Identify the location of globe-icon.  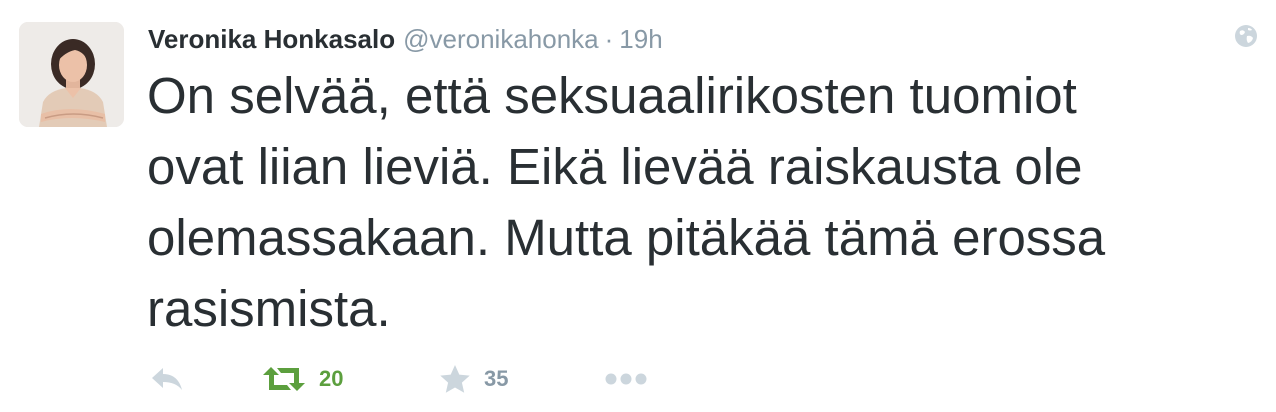
(1246, 36).